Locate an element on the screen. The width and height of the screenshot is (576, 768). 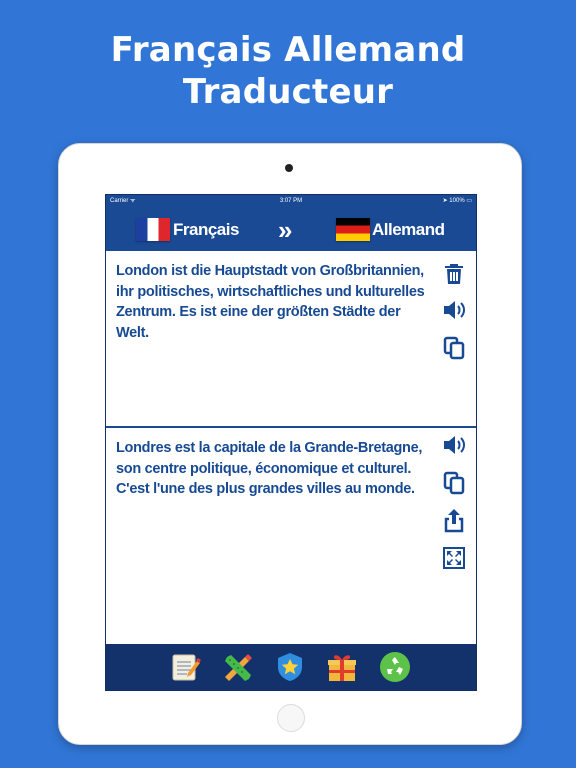
camera-dot is located at coordinates (289, 168).